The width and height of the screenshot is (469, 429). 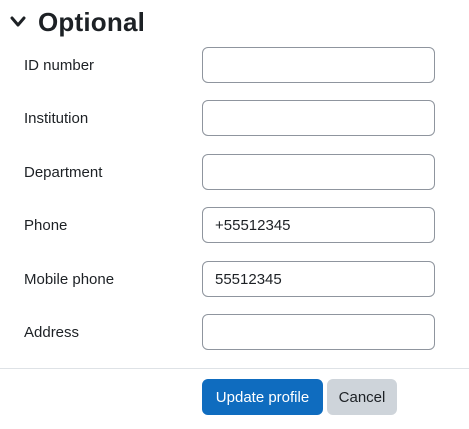 I want to click on update-profile-button: Update profile, so click(x=262, y=397).